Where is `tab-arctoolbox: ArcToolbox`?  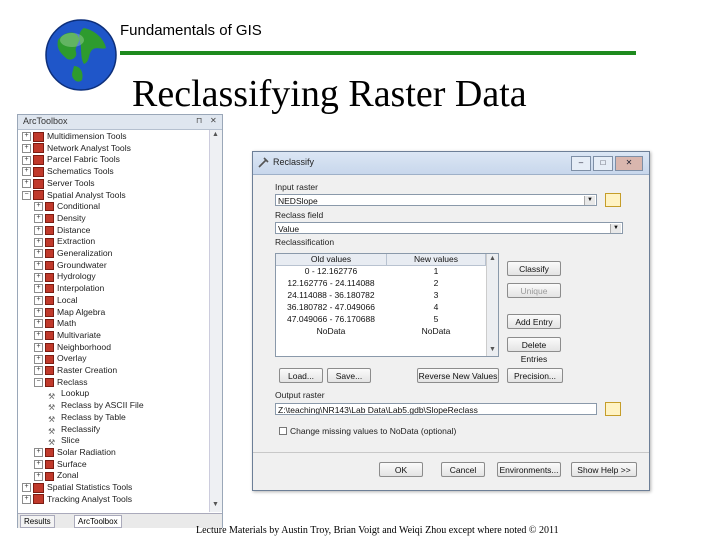 tab-arctoolbox: ArcToolbox is located at coordinates (98, 521).